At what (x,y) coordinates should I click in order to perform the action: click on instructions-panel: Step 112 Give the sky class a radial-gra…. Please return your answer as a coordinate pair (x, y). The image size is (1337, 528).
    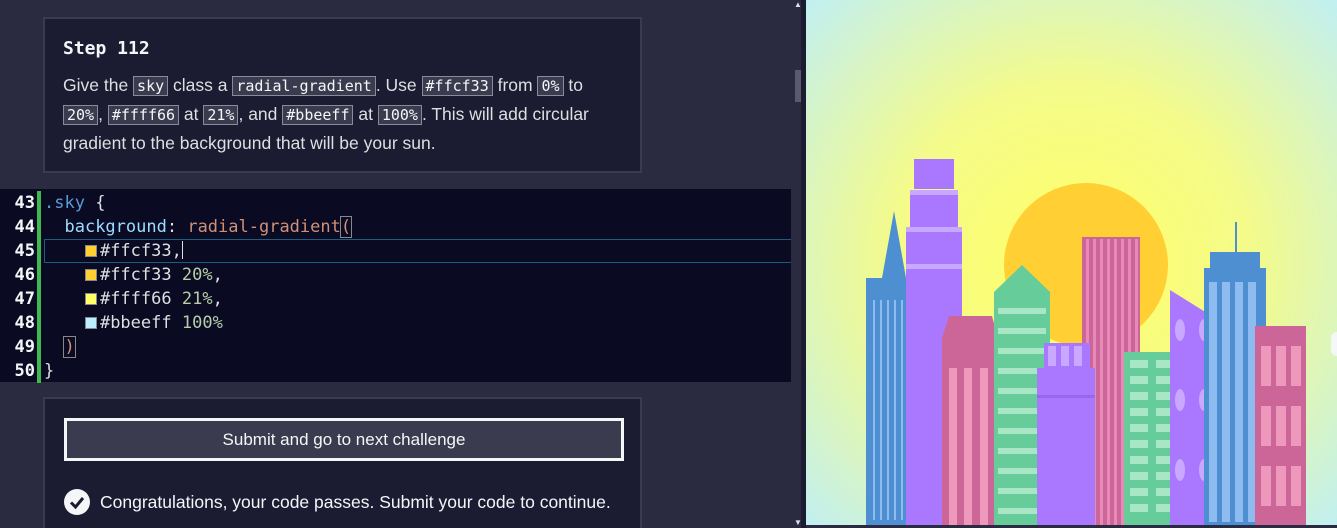
    Looking at the image, I should click on (342, 95).